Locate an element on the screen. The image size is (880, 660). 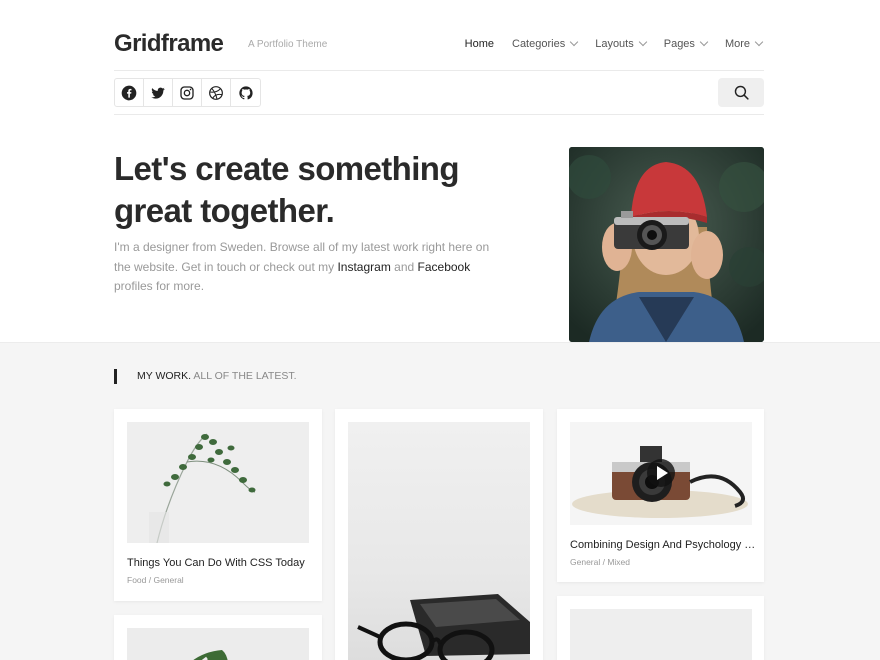
hero-title-line: Let's create something is located at coordinates (287, 168).